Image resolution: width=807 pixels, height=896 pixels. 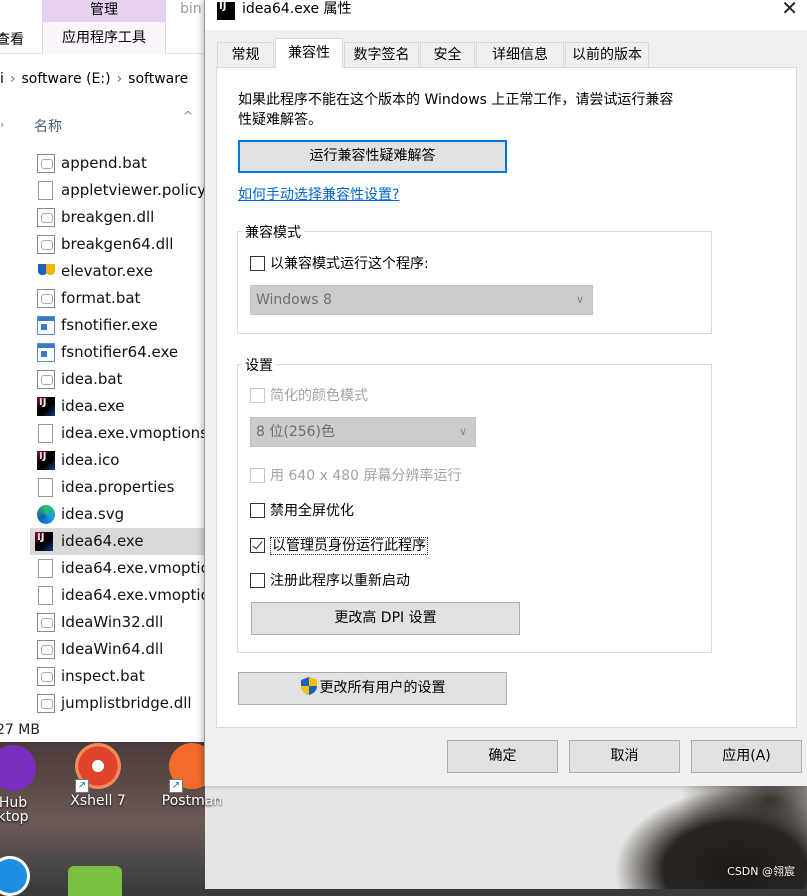 I want to click on close-icon: ✕, so click(x=789, y=10).